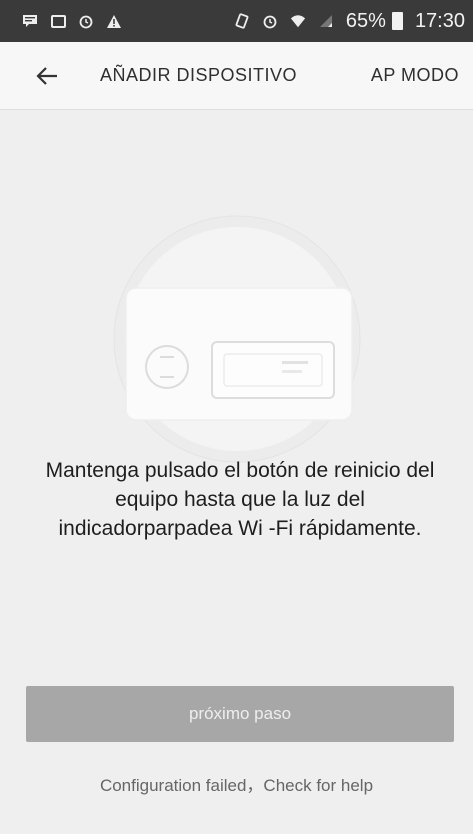 Image resolution: width=473 pixels, height=834 pixels. I want to click on next-step-button: próximo paso, so click(240, 714).